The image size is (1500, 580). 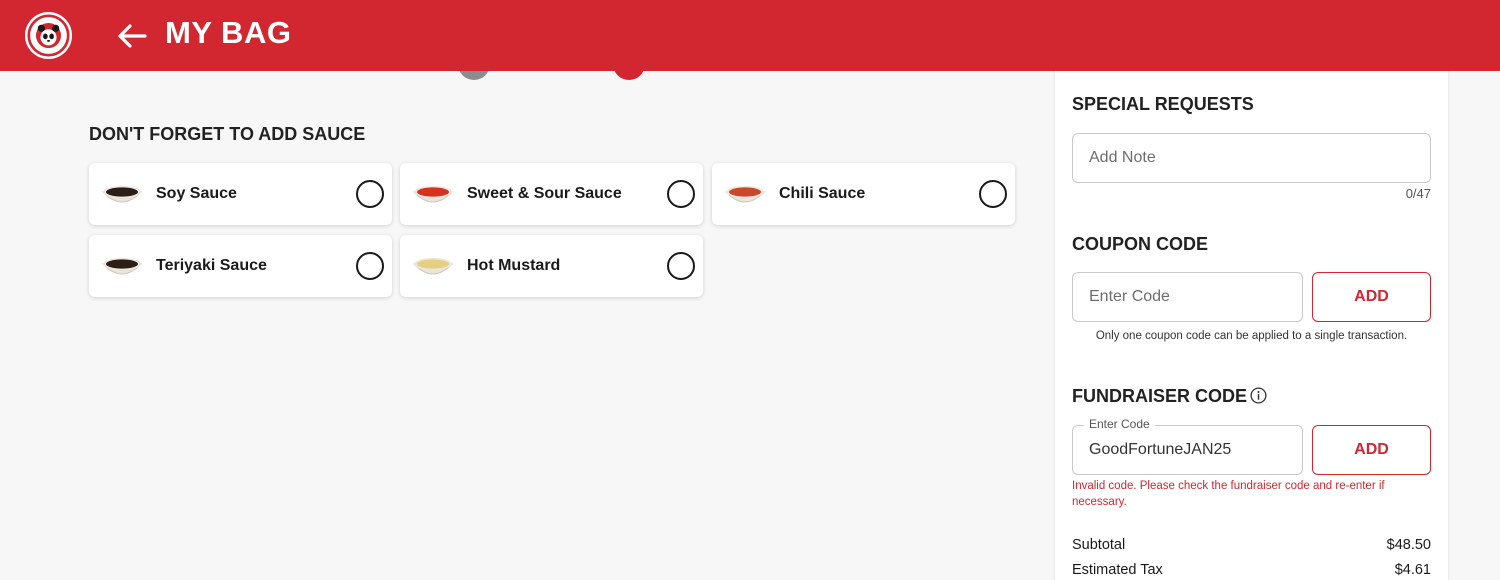 What do you see at coordinates (1119, 424) in the screenshot?
I see `fundraiser-input-label: Enter Code` at bounding box center [1119, 424].